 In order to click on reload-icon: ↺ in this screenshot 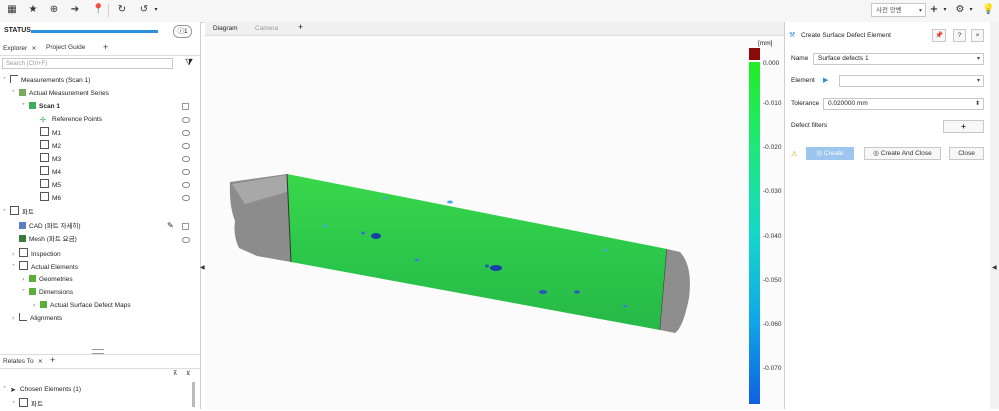, I will do `click(144, 10)`.